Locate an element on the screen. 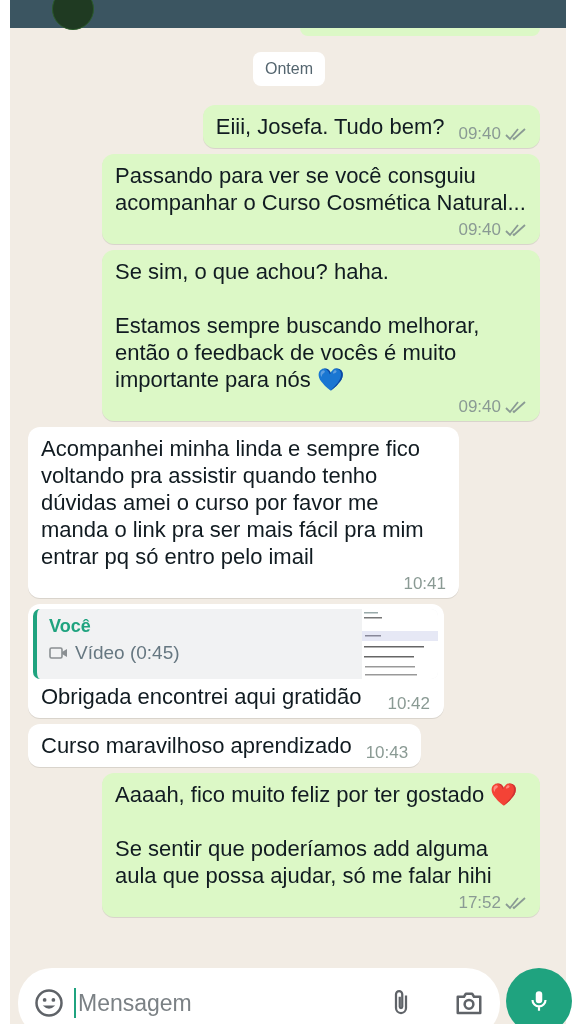 This screenshot has height=1024, width=576. date-chip: Ontem is located at coordinates (289, 69).